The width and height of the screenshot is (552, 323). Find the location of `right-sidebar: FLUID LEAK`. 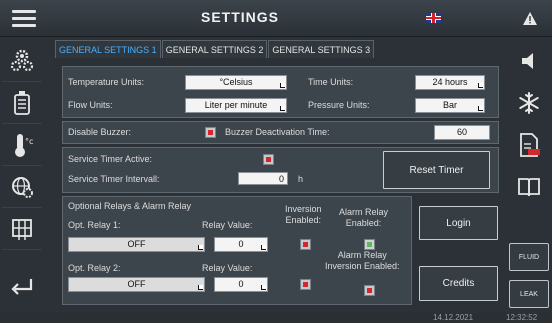

right-sidebar: FLUID LEAK is located at coordinates (528, 175).